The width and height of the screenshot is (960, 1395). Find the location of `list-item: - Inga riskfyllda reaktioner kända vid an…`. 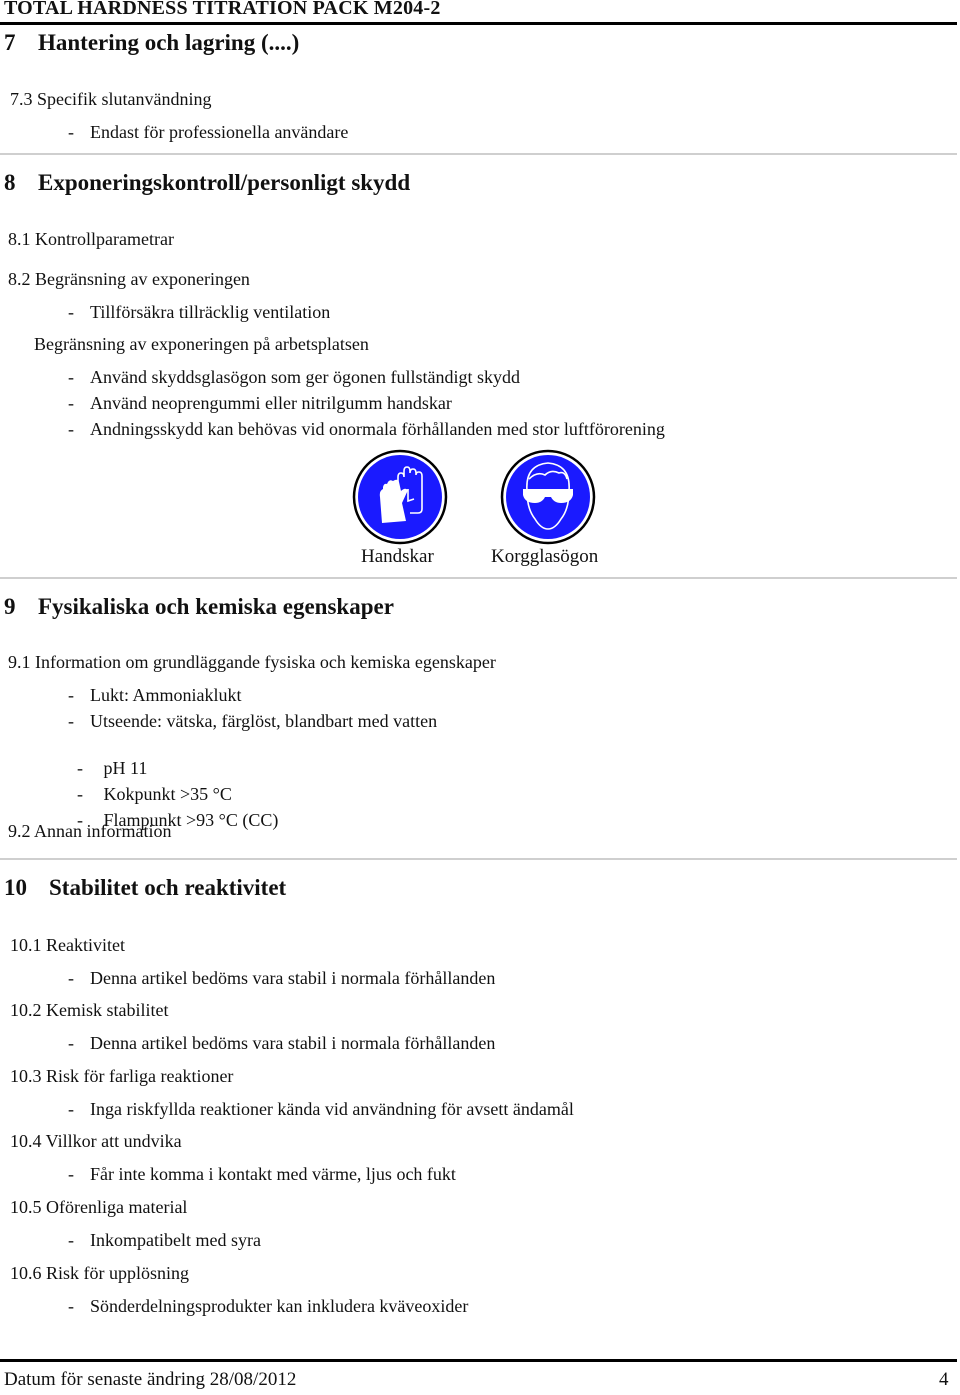

list-item: - Inga riskfyllda reaktioner kända vid an… is located at coordinates (321, 1109).